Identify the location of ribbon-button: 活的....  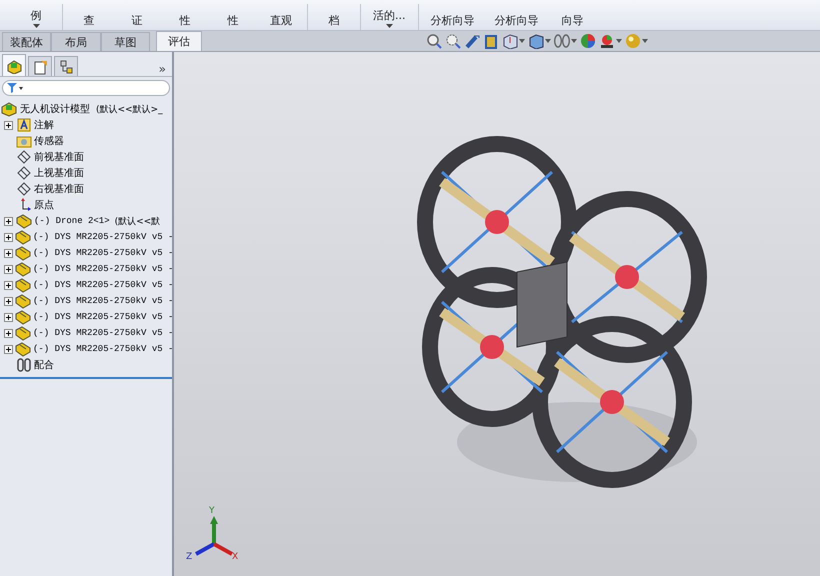
(389, 19).